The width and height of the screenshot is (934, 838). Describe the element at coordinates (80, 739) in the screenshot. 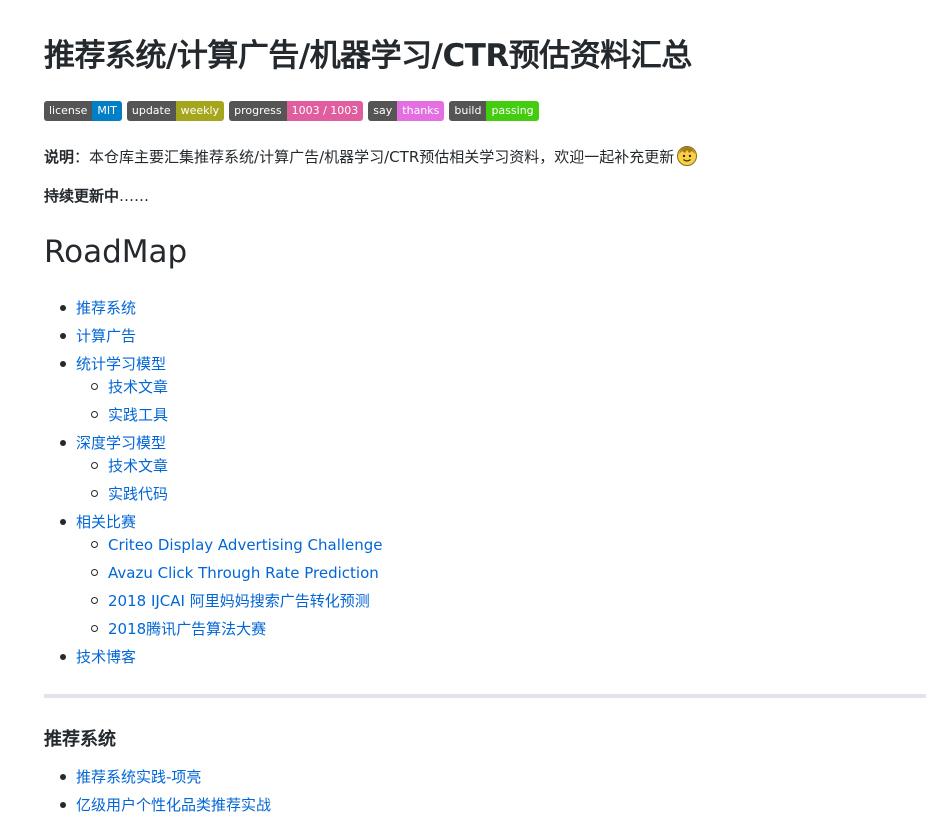

I see `section-heading: 推荐系统` at that location.